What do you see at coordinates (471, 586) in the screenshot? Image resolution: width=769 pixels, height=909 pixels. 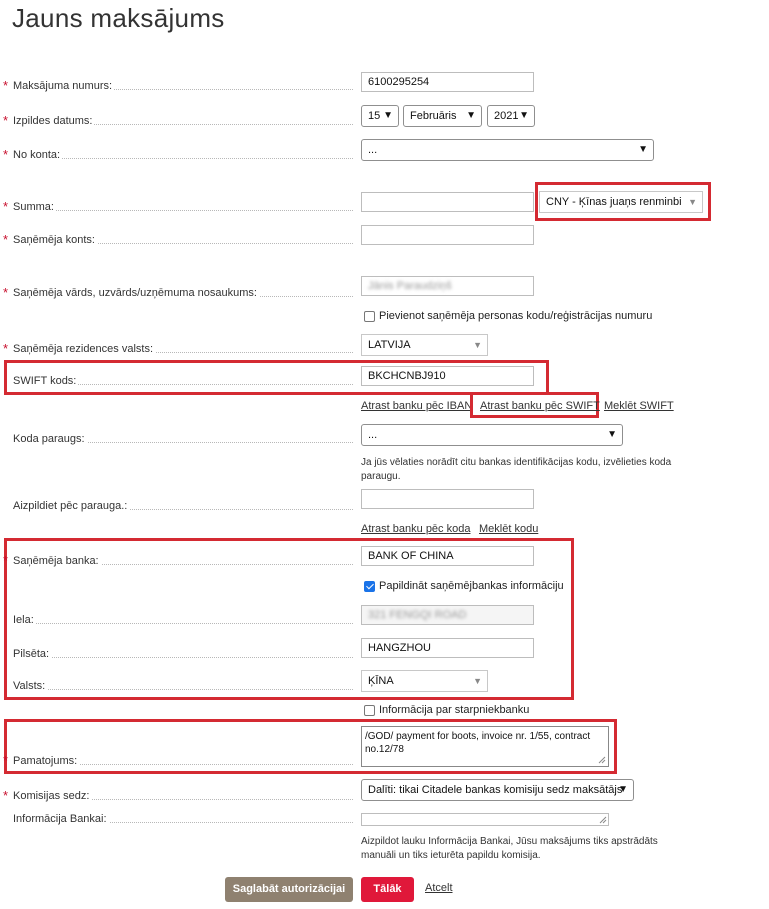 I see `supplement-bank-info-label: Papildināt saņēmējbankas informāciju` at bounding box center [471, 586].